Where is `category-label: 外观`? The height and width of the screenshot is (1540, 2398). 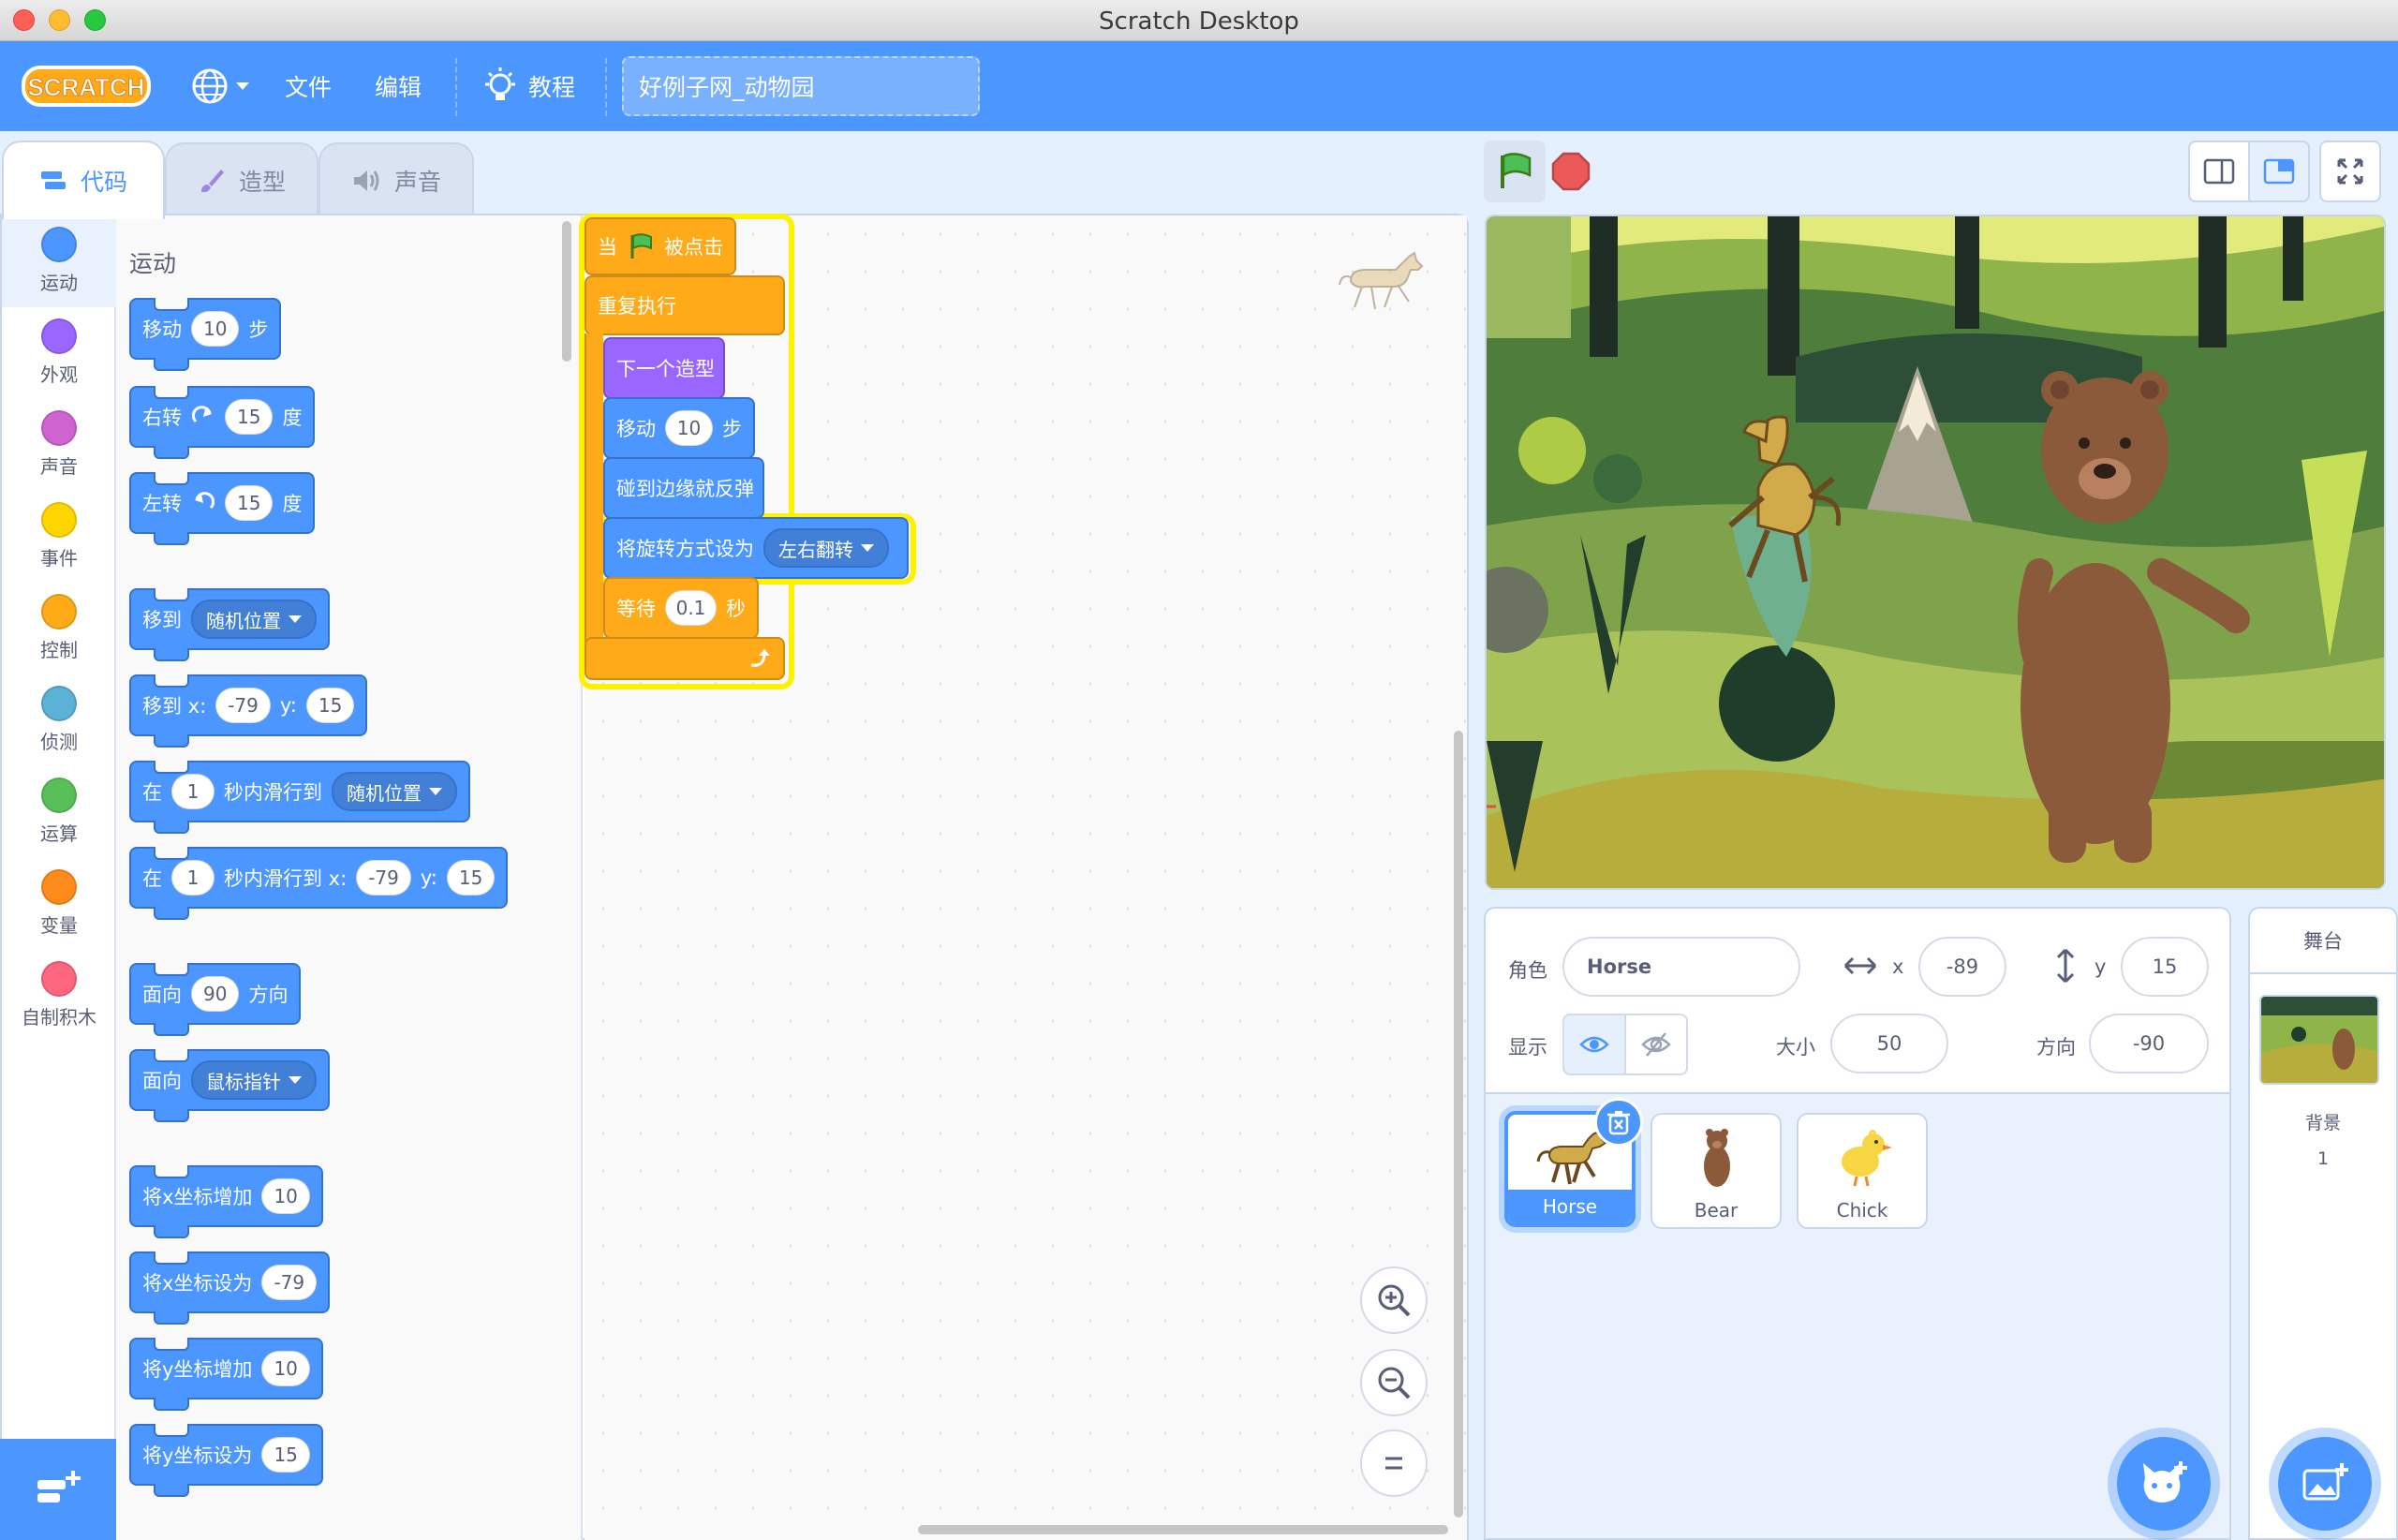
category-label: 外观 is located at coordinates (59, 374).